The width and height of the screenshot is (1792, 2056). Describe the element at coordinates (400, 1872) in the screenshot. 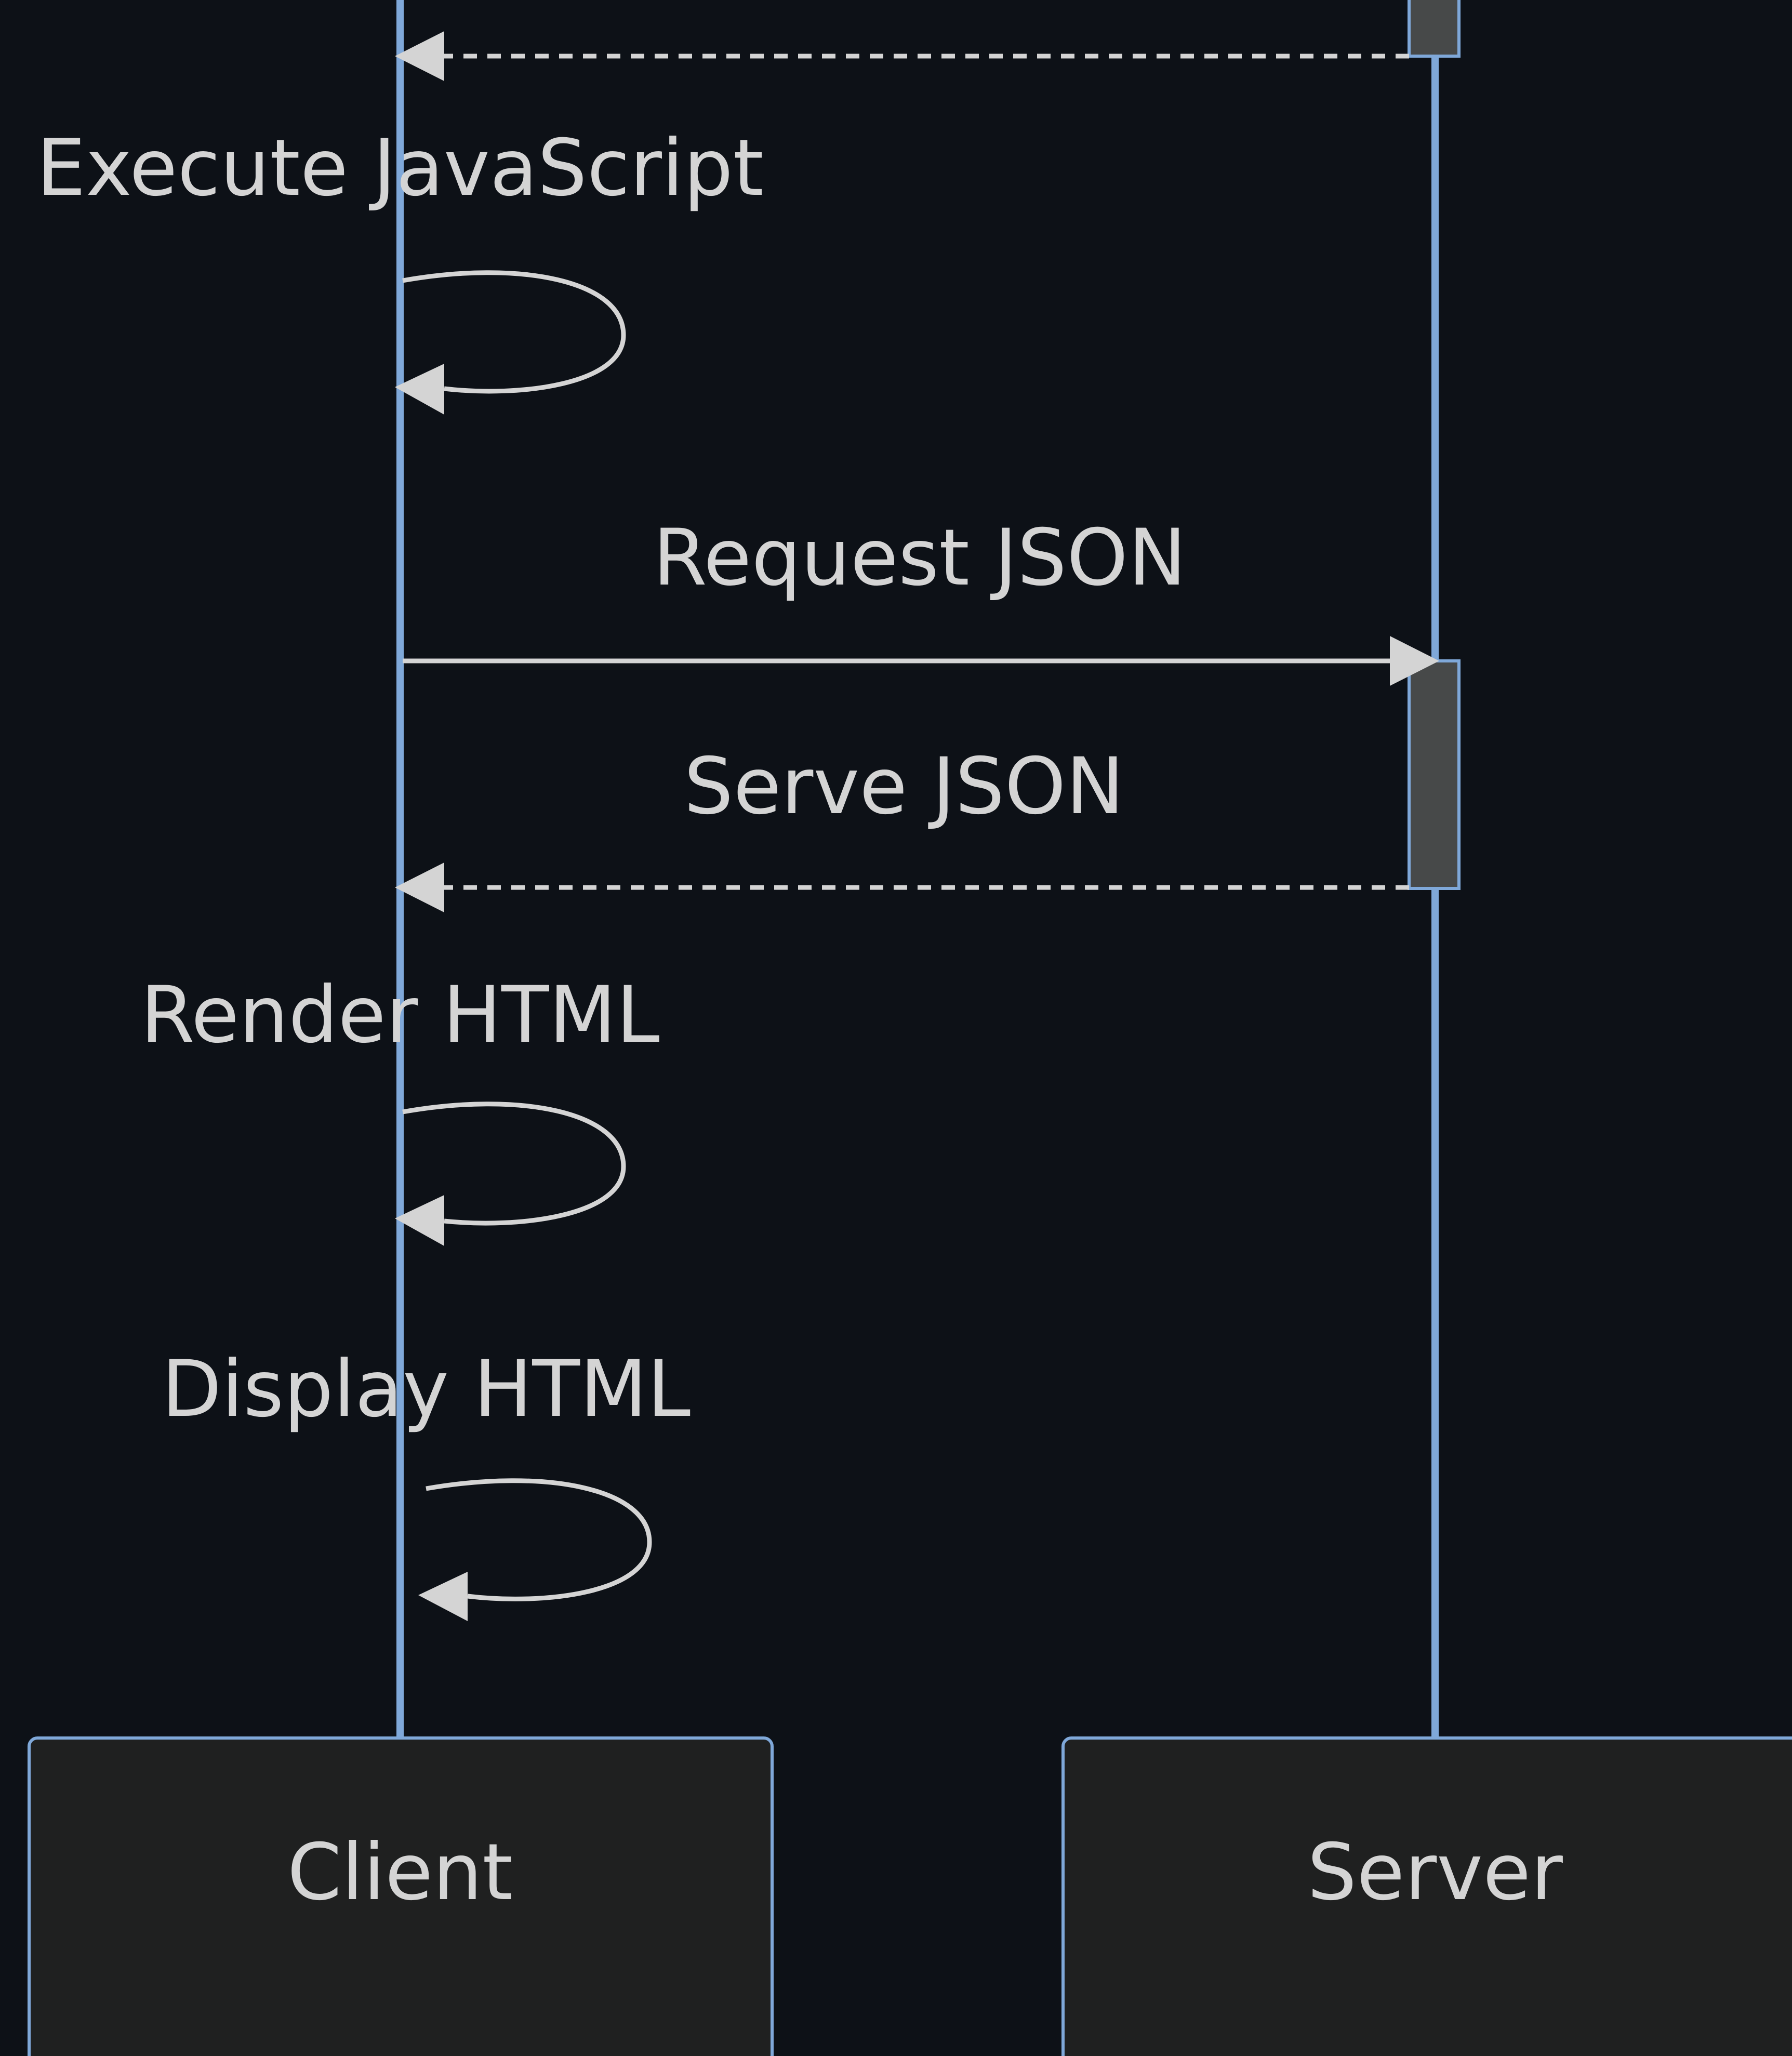

I see `participant-label-client: Client` at that location.